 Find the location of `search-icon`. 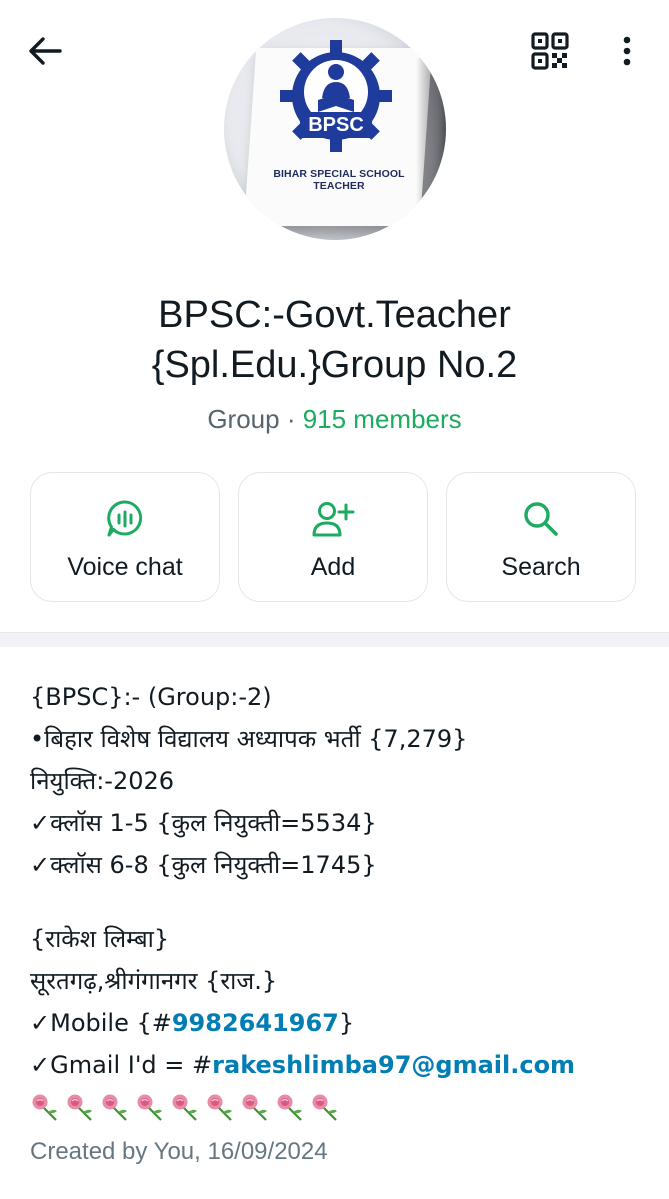

search-icon is located at coordinates (541, 519).